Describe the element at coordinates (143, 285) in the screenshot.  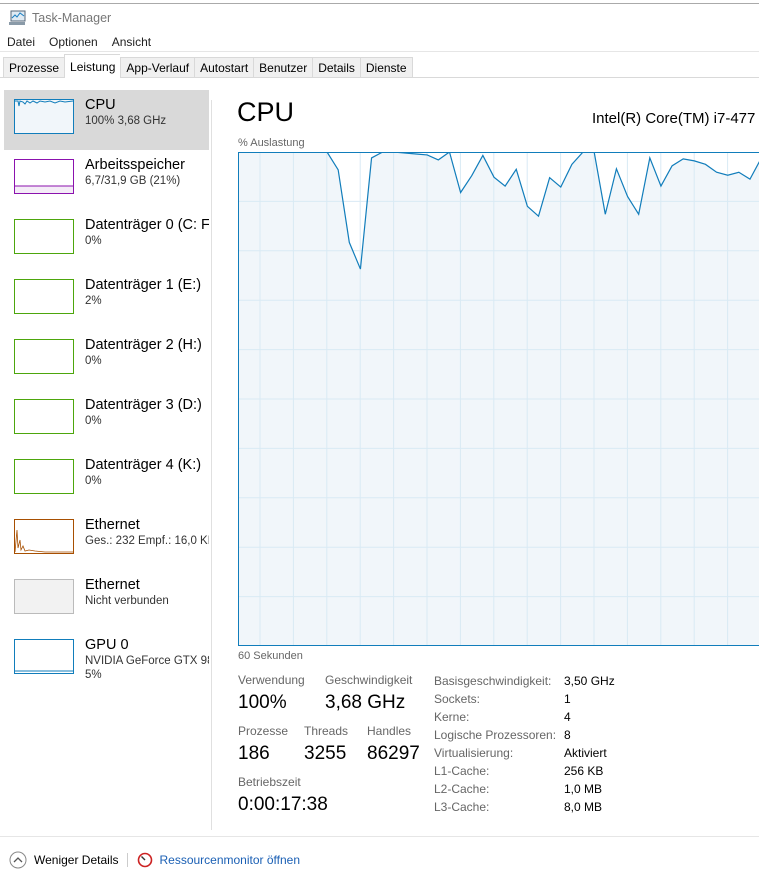
I see `sidebar-item-label: Datenträger 1 (E:)` at that location.